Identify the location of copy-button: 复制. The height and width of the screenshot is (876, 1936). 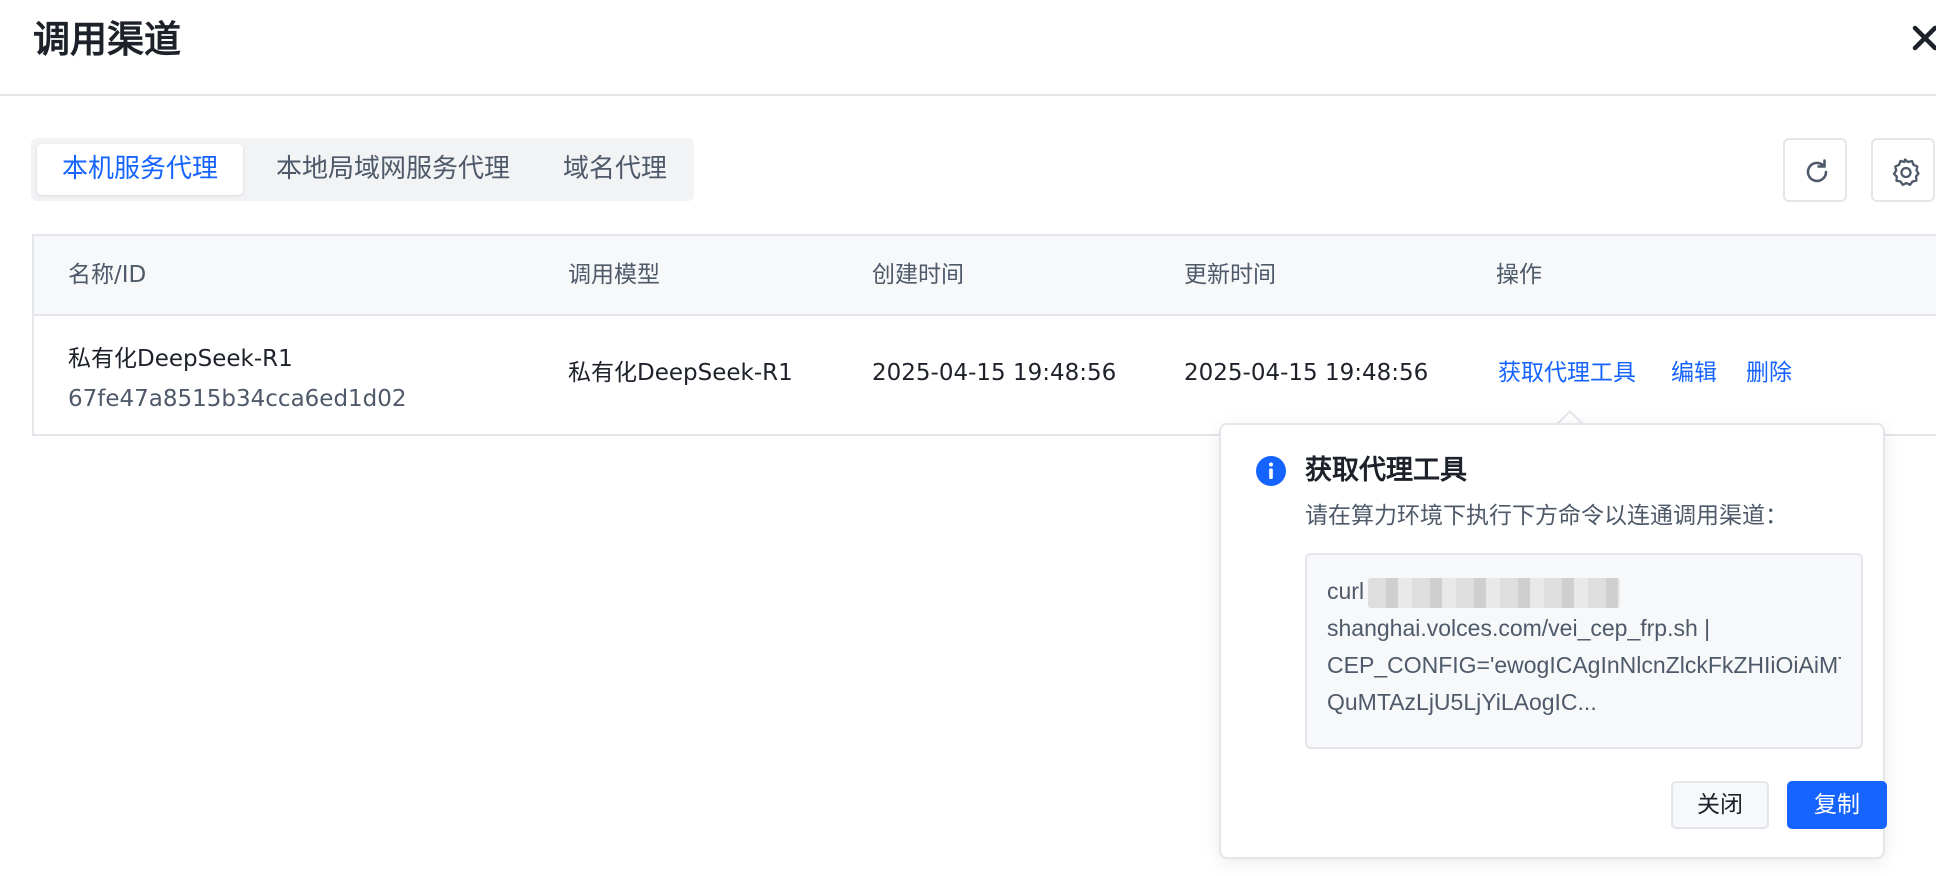
(1837, 805).